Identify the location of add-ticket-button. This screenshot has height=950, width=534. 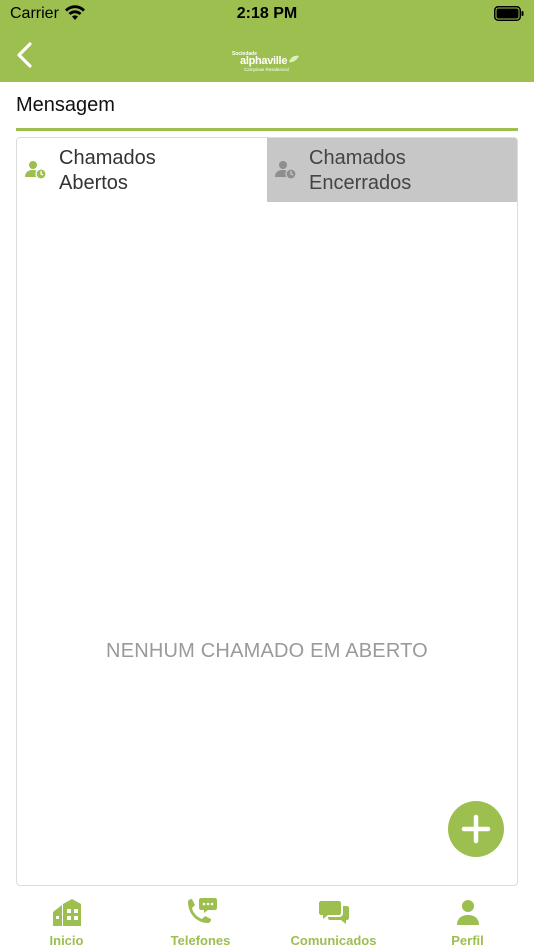
(476, 829).